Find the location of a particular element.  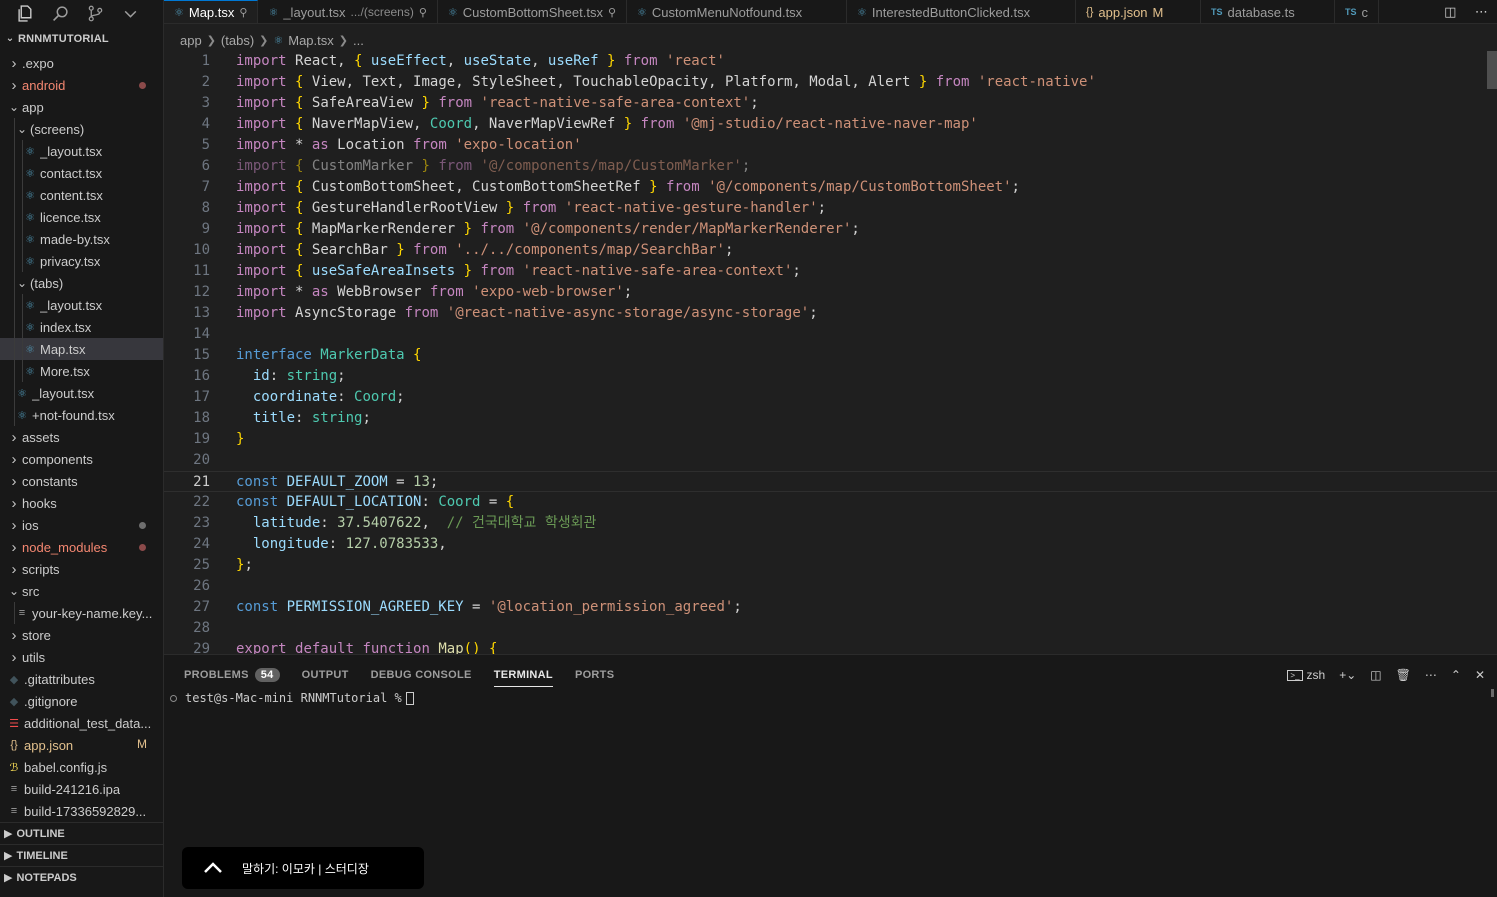

trash-icon: 🗑 is located at coordinates (1403, 675).